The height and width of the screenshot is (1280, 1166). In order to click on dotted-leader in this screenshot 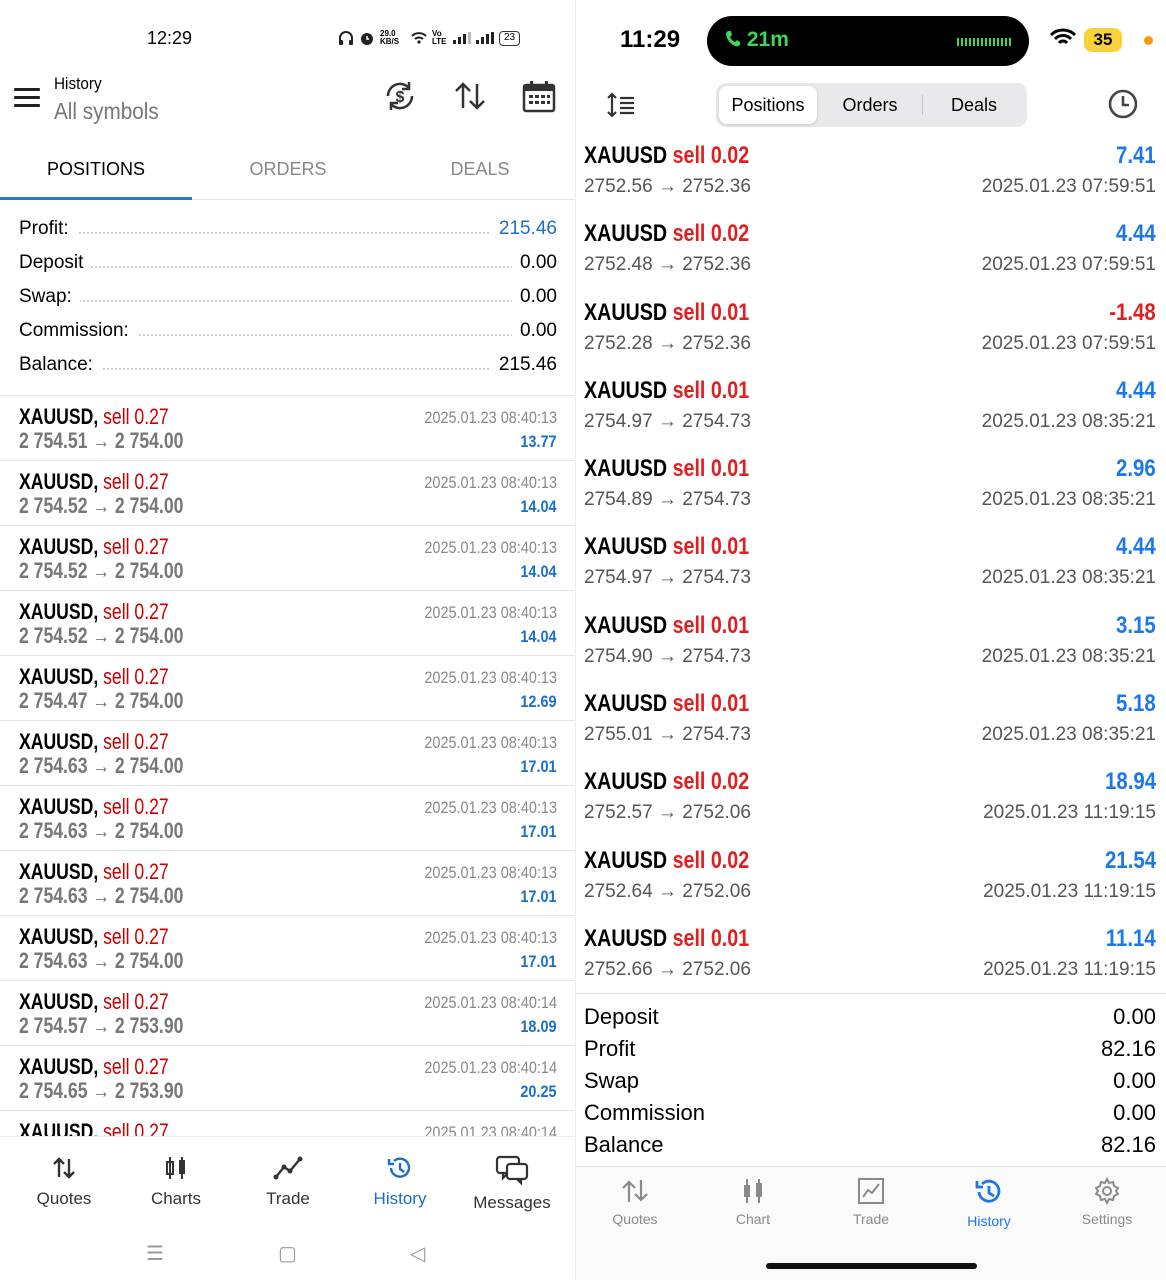, I will do `click(288, 301)`.